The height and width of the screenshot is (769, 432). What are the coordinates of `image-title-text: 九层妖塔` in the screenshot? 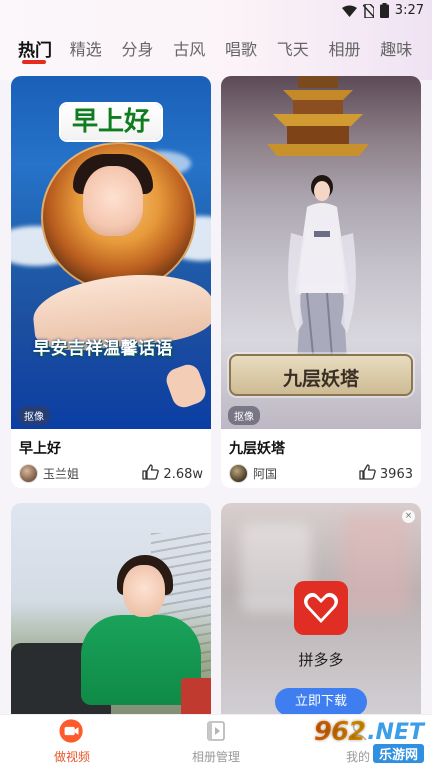 It's located at (320, 379).